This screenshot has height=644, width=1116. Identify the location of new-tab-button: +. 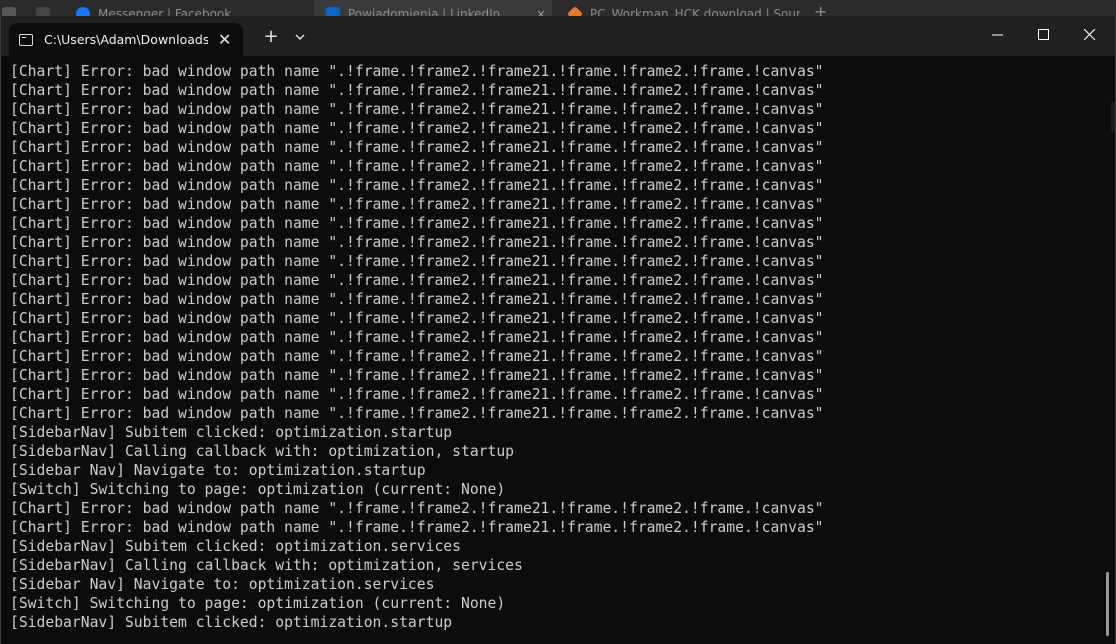
(271, 37).